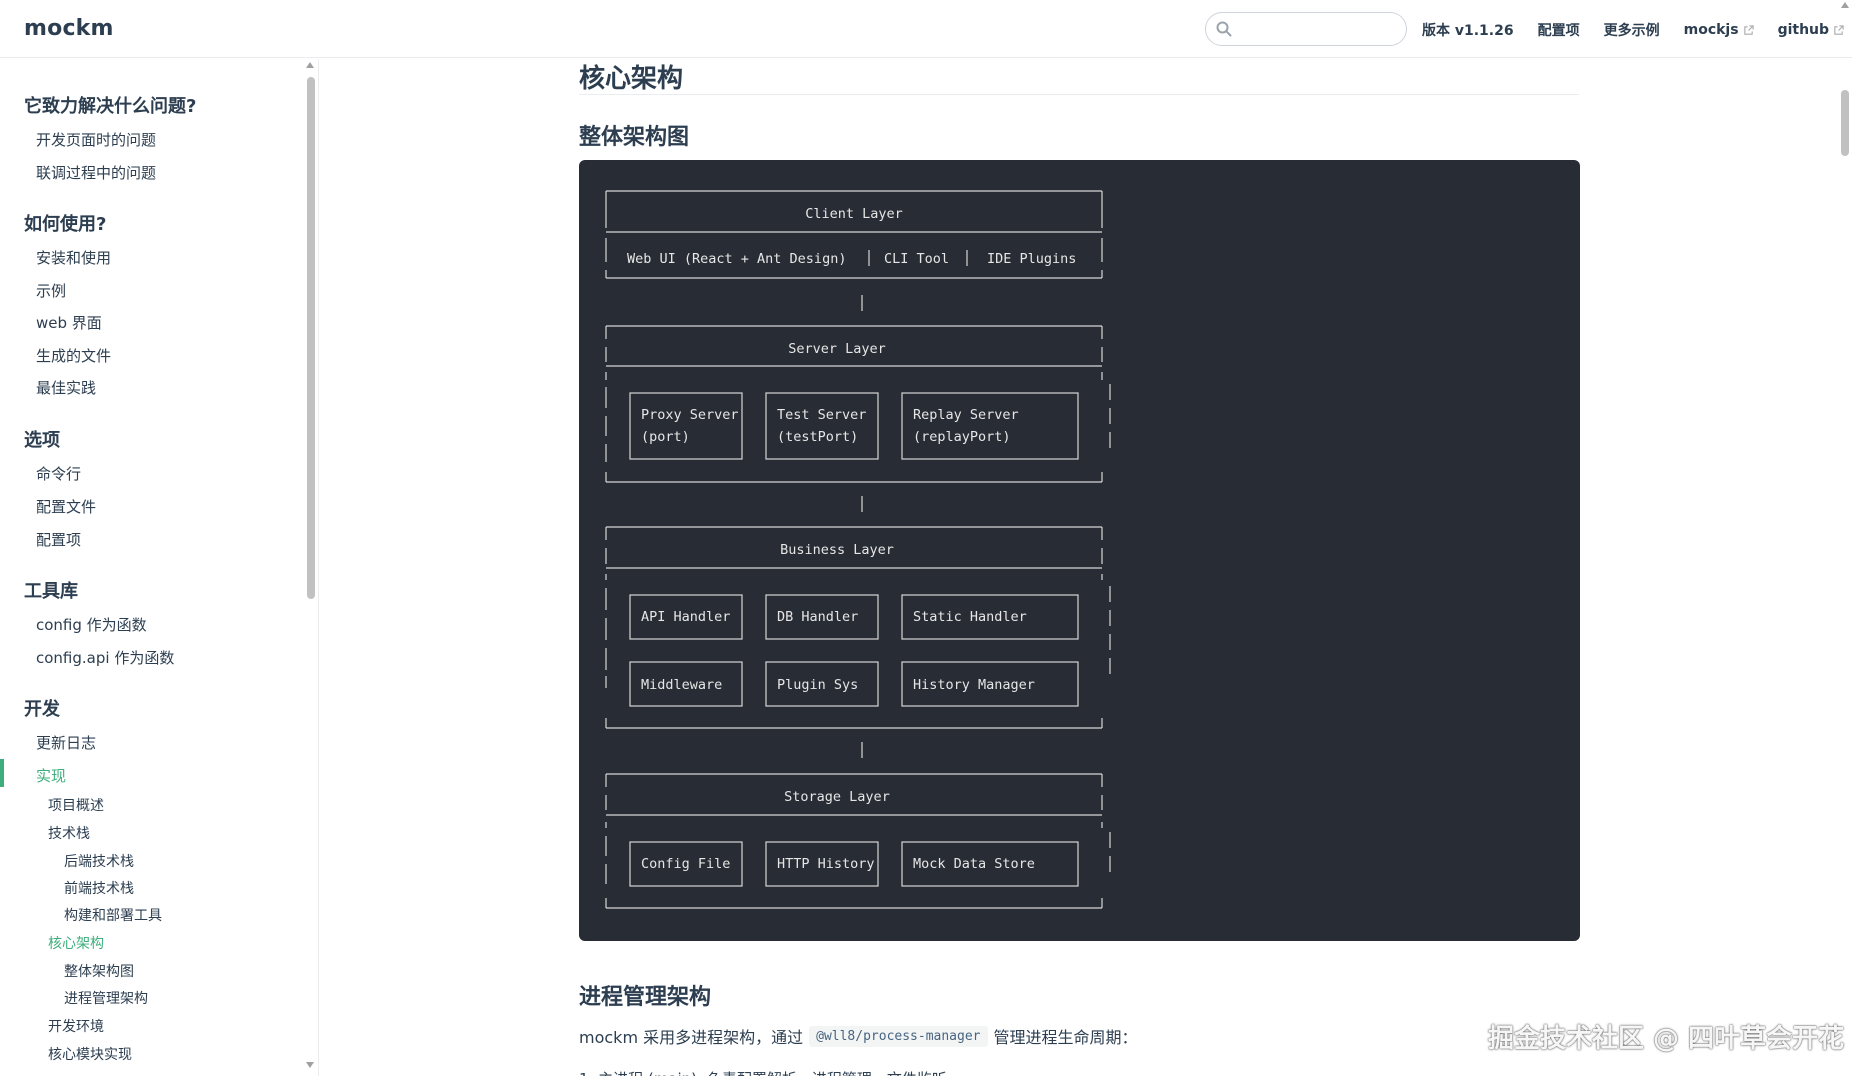 This screenshot has width=1852, height=1076. Describe the element at coordinates (76, 1026) in the screenshot. I see `sidebar-subitem: 开发环境` at that location.